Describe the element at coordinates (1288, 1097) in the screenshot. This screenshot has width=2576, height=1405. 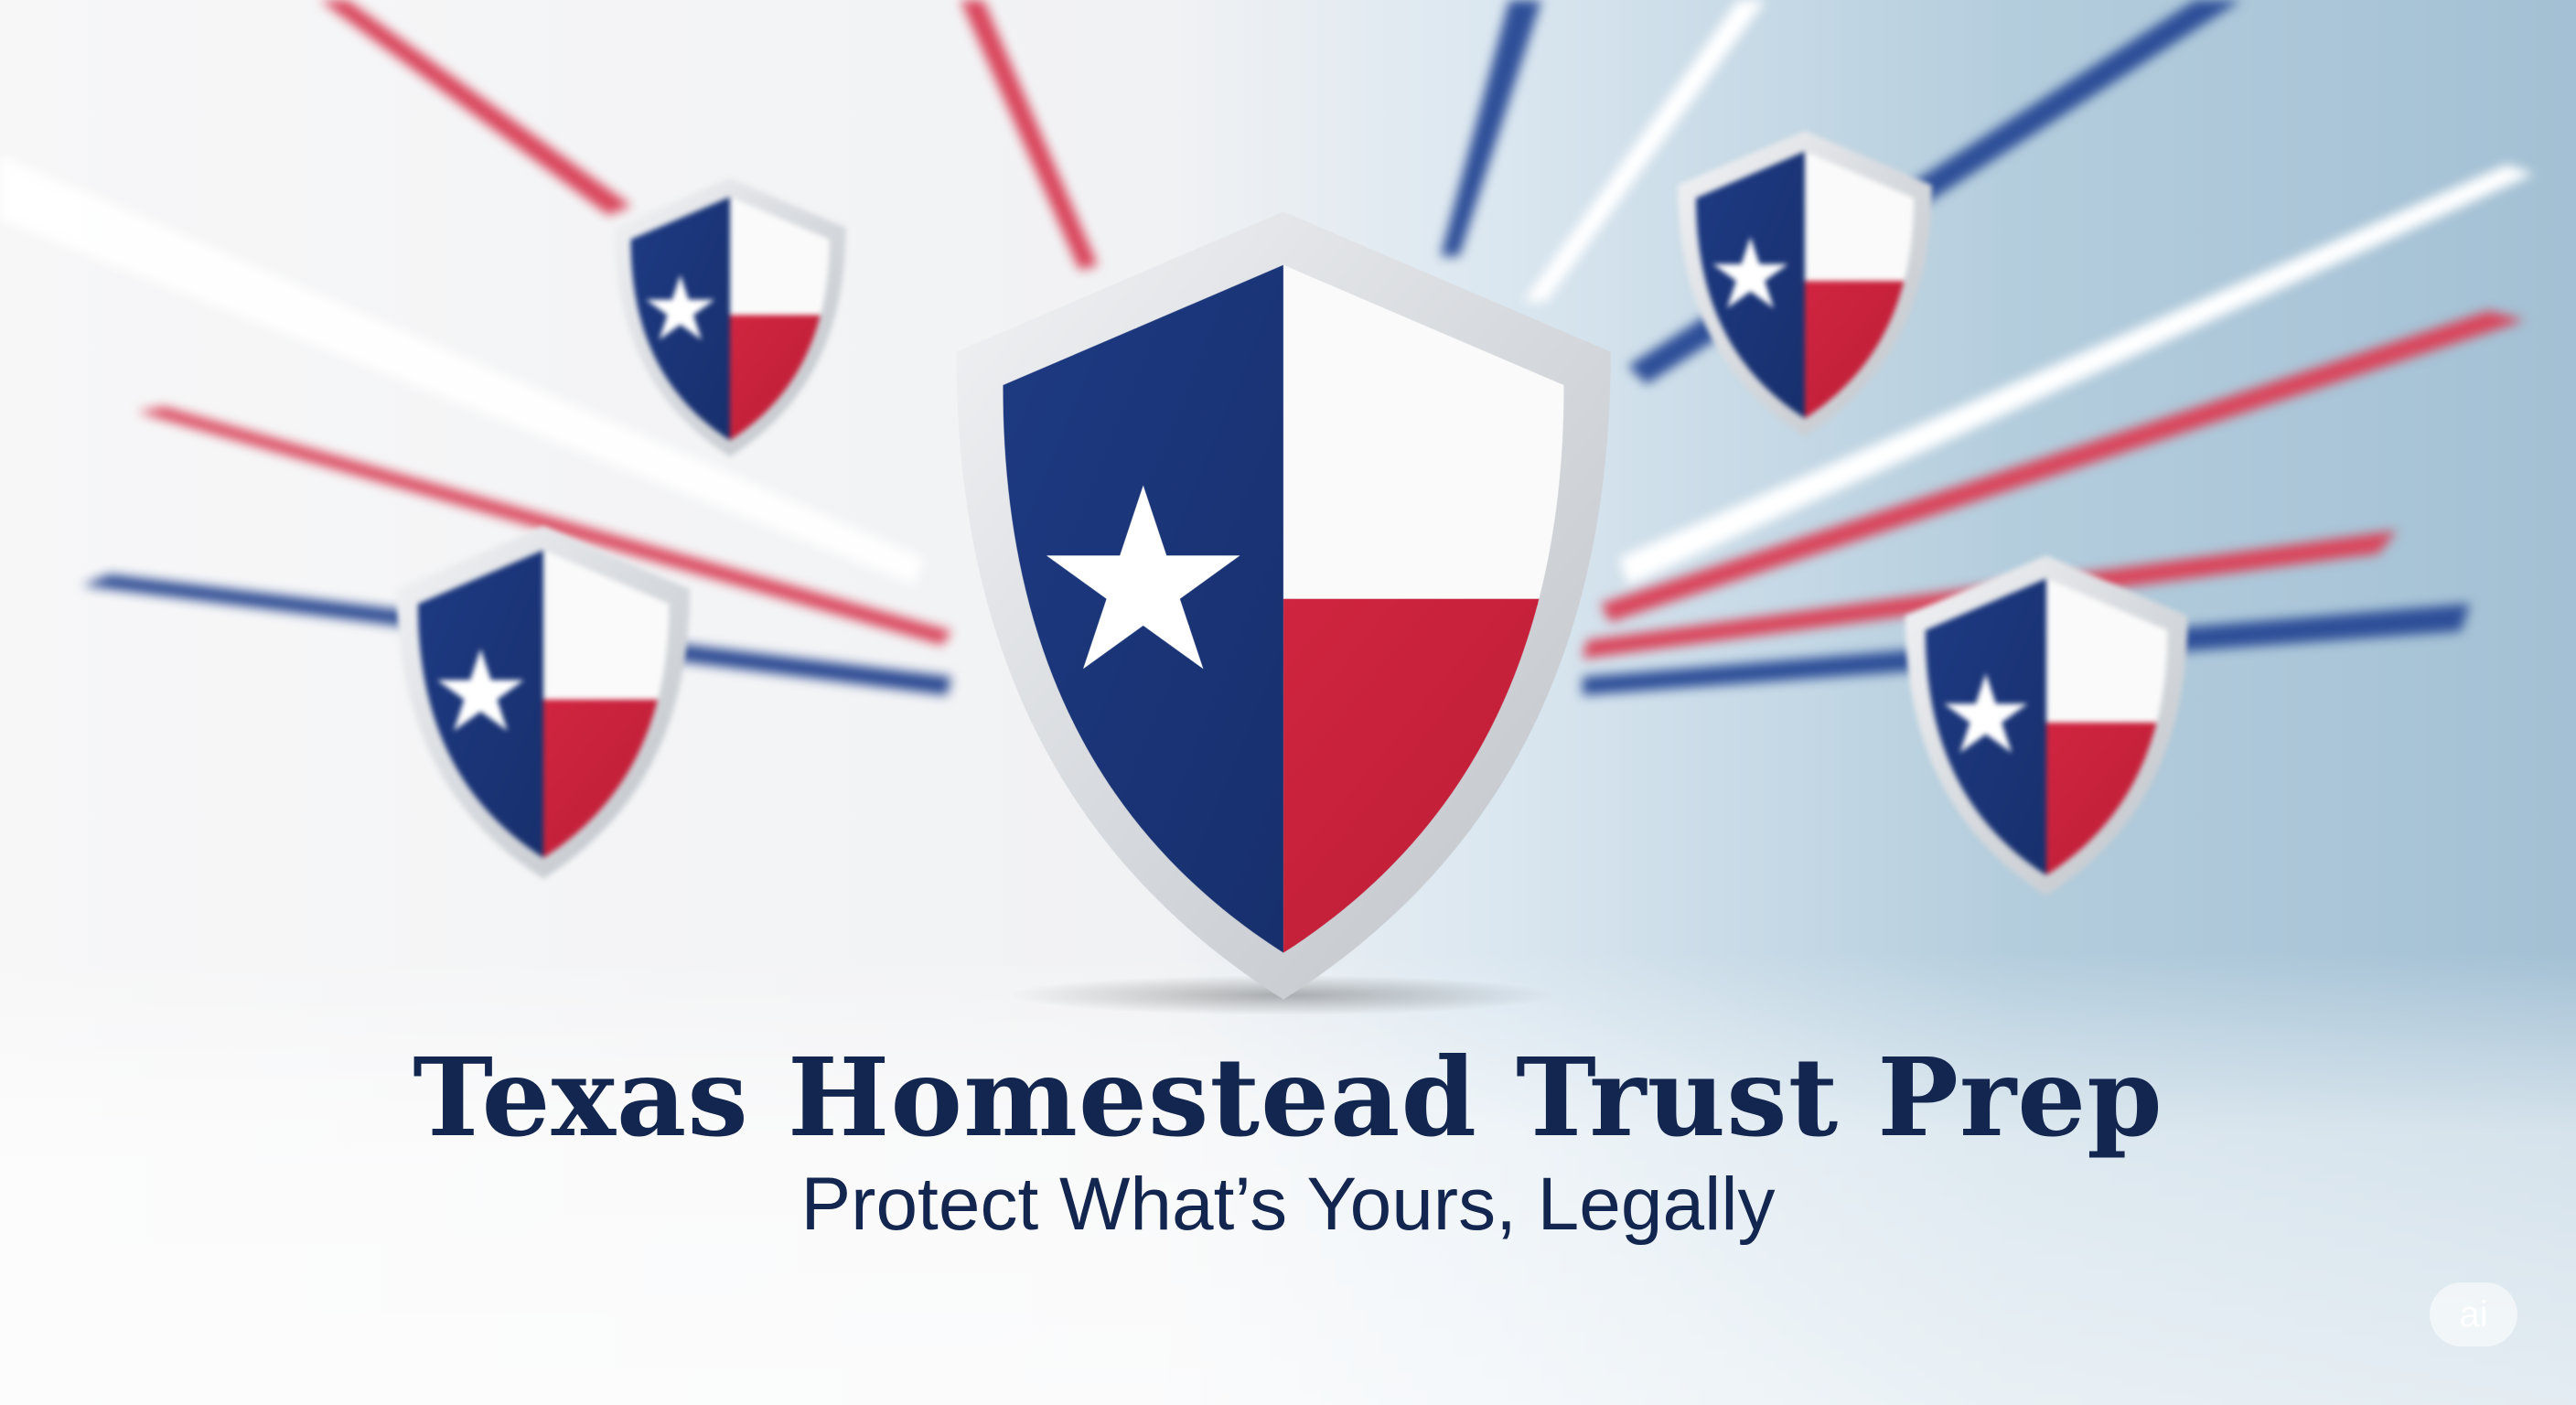
I see `page-title: Texas Homestead Trust Prep` at that location.